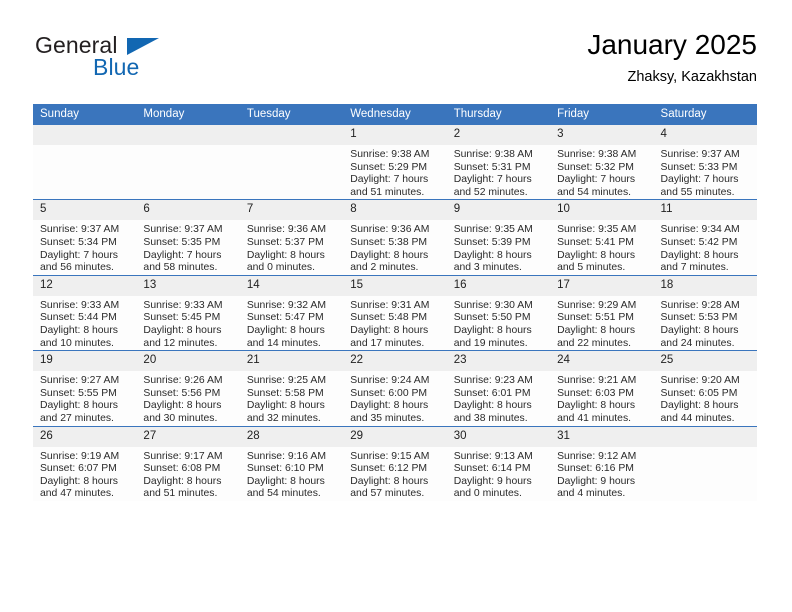  What do you see at coordinates (487, 268) in the screenshot?
I see `daylight-text-line2: and 3 minutes.` at bounding box center [487, 268].